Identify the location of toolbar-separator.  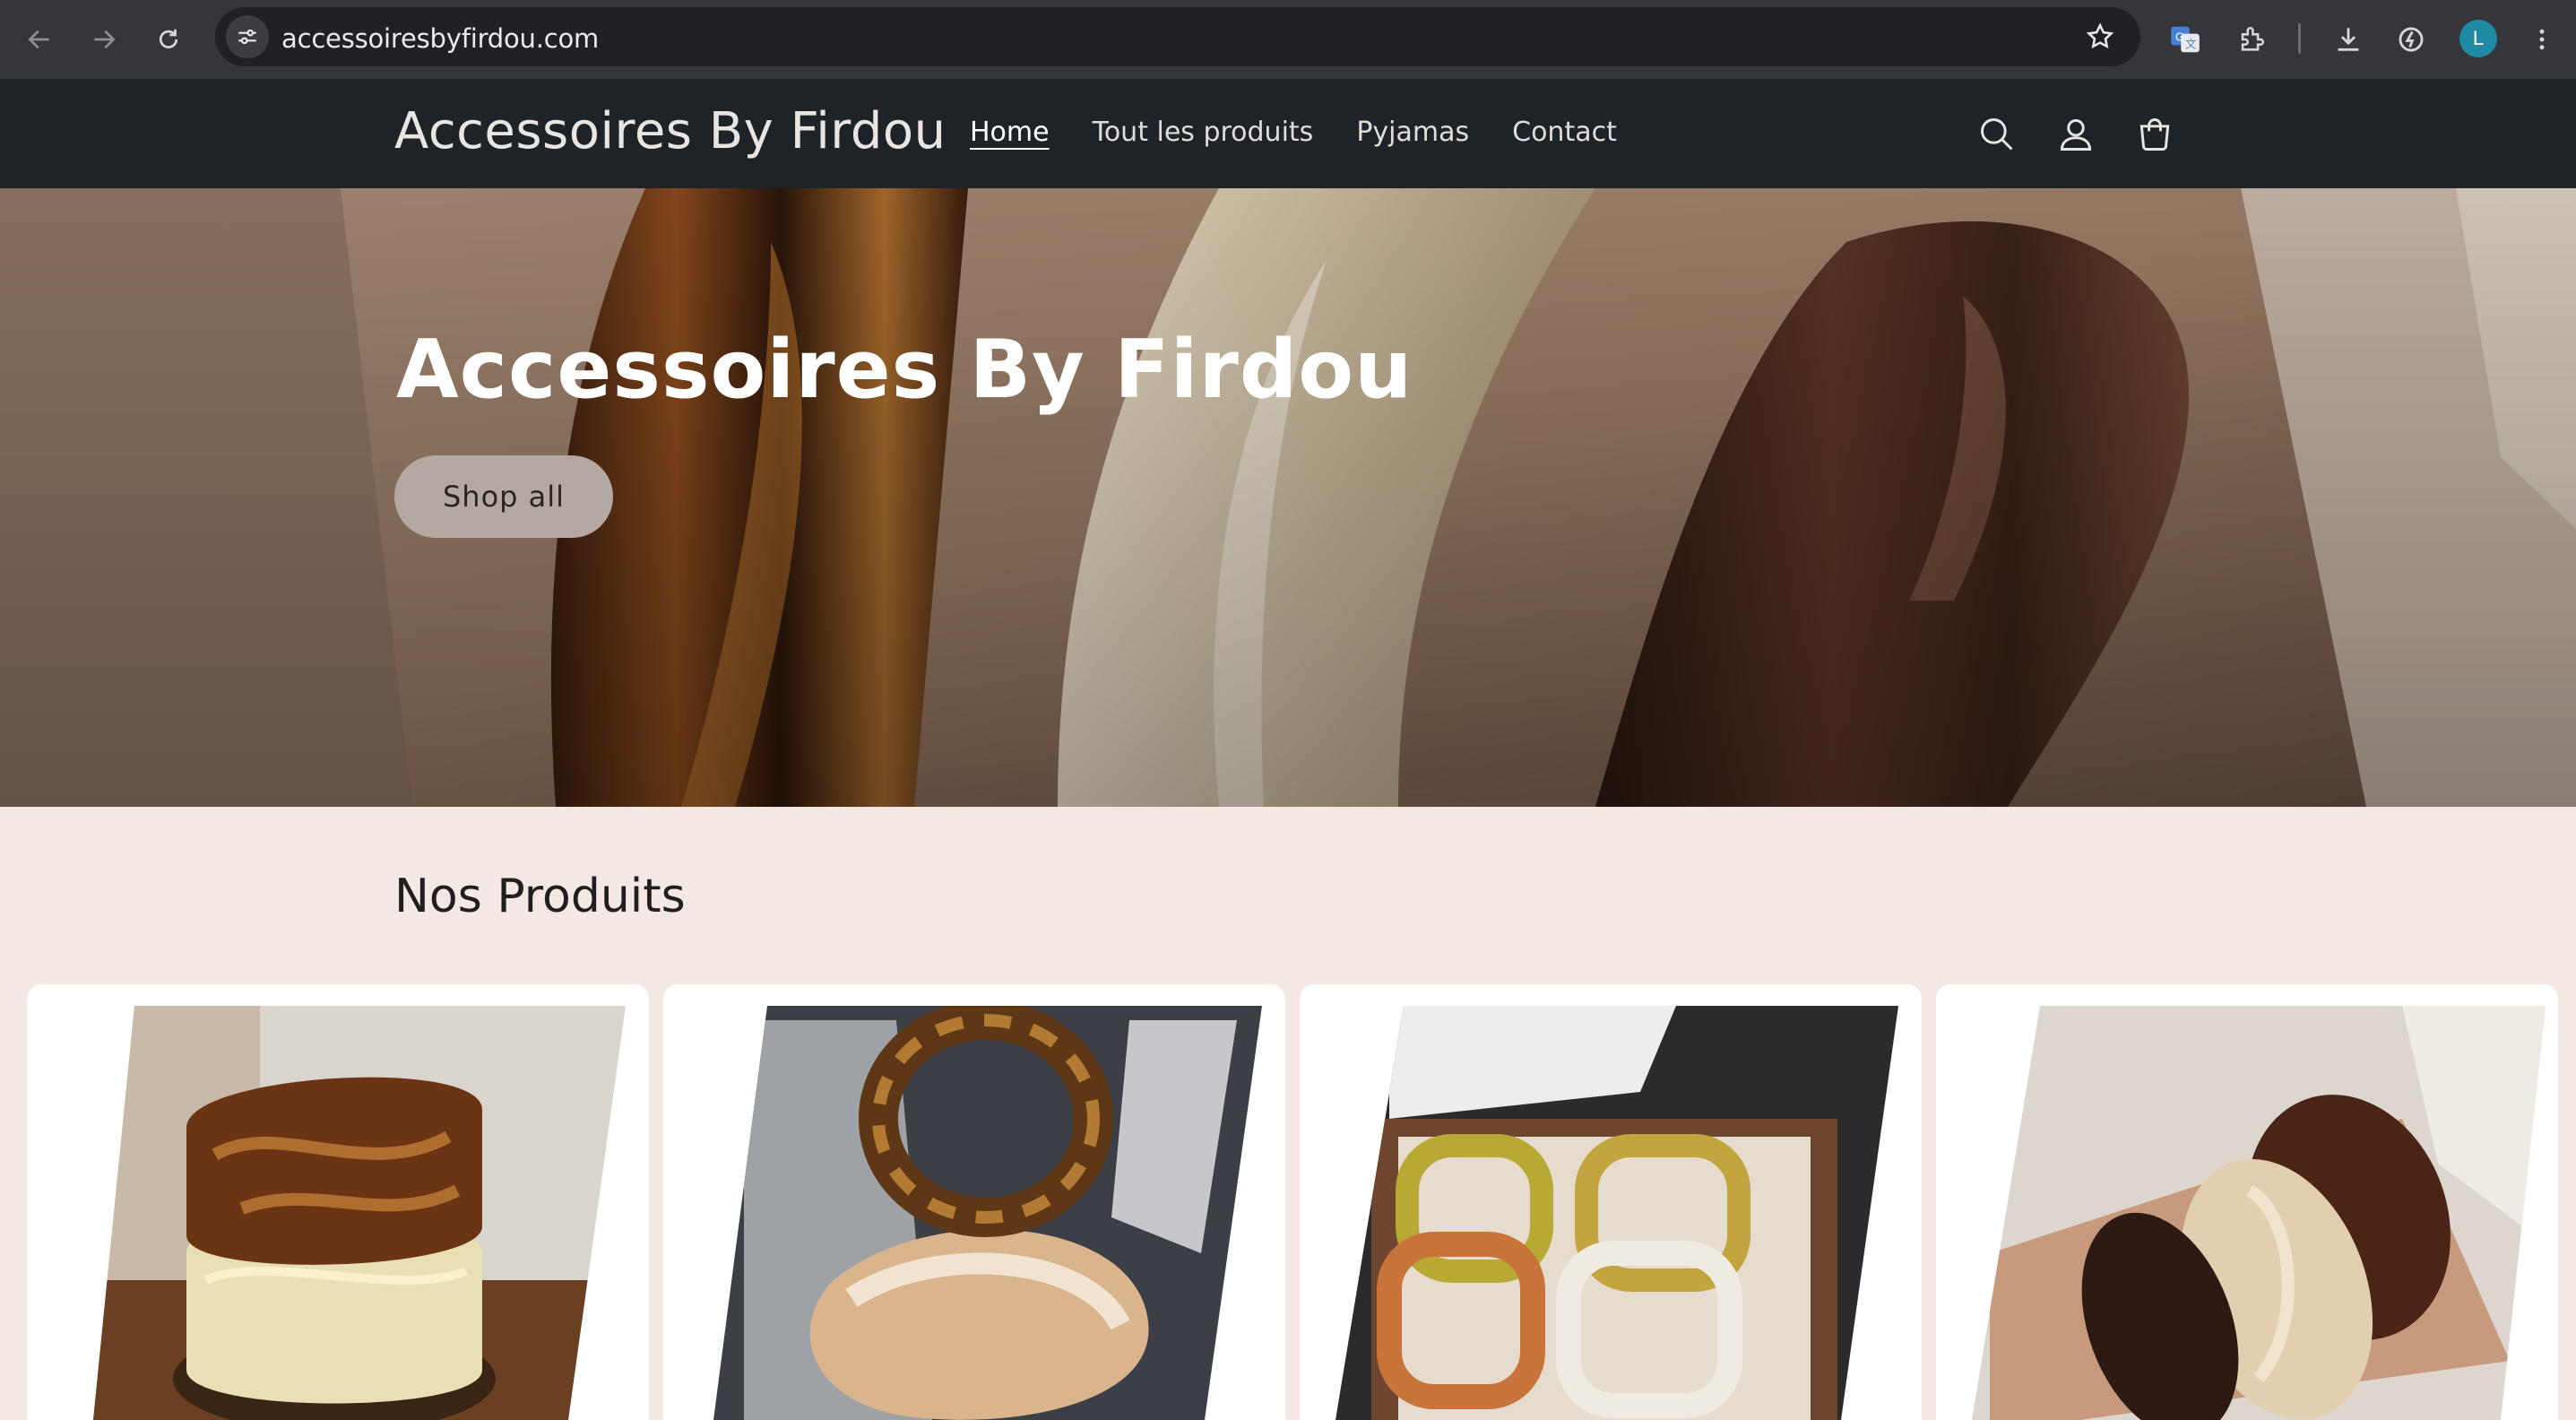
(2299, 39).